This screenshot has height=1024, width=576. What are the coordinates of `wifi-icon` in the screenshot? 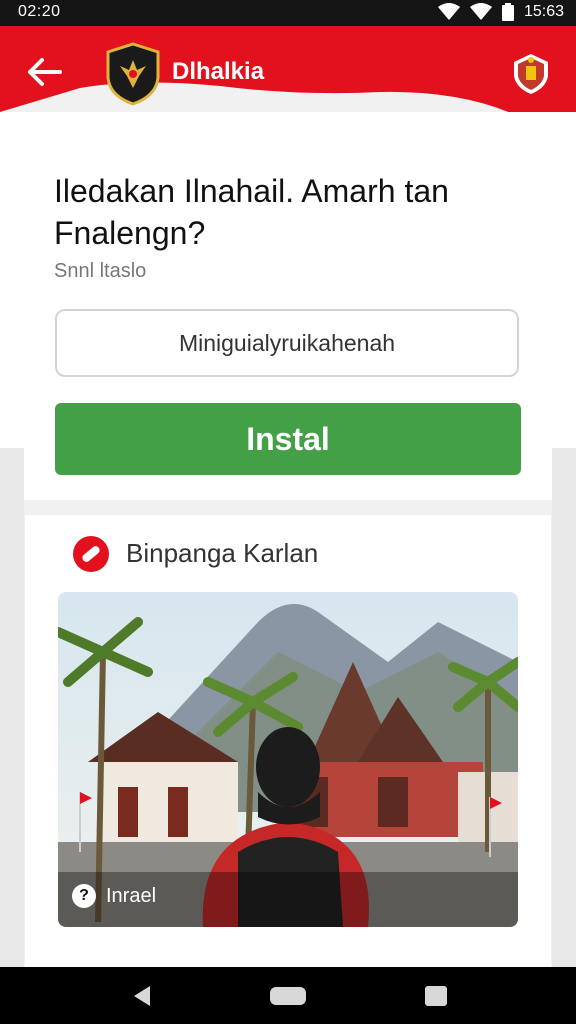 It's located at (448, 11).